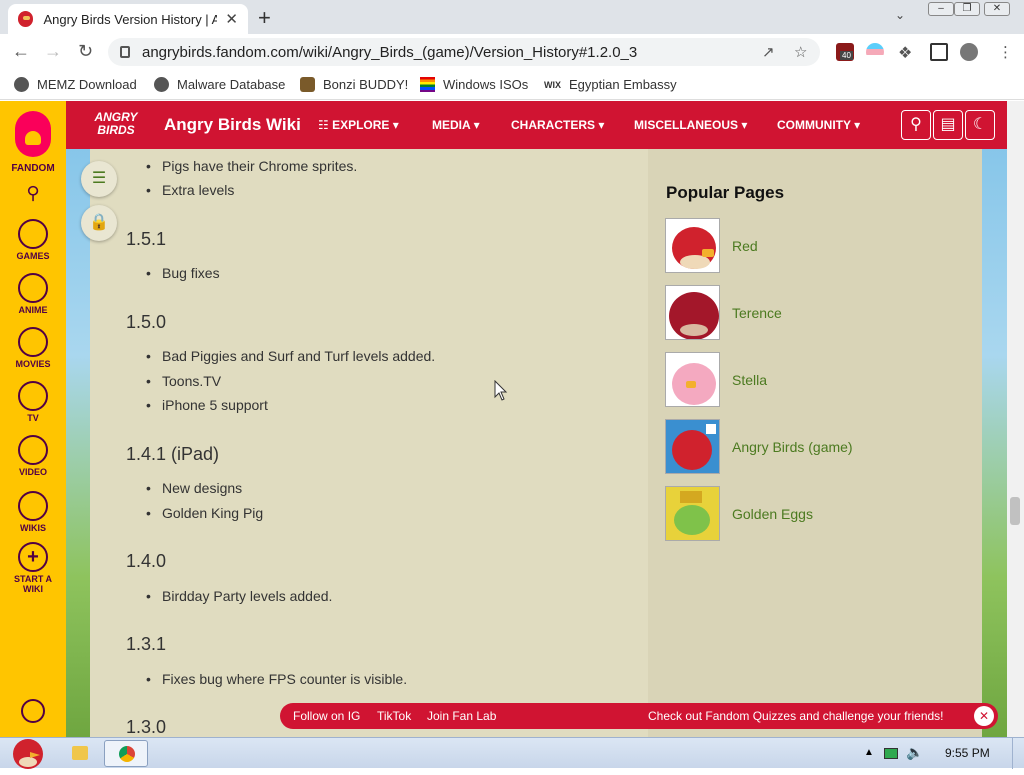  What do you see at coordinates (394, 716) in the screenshot?
I see `tiktok-link: TikTok` at bounding box center [394, 716].